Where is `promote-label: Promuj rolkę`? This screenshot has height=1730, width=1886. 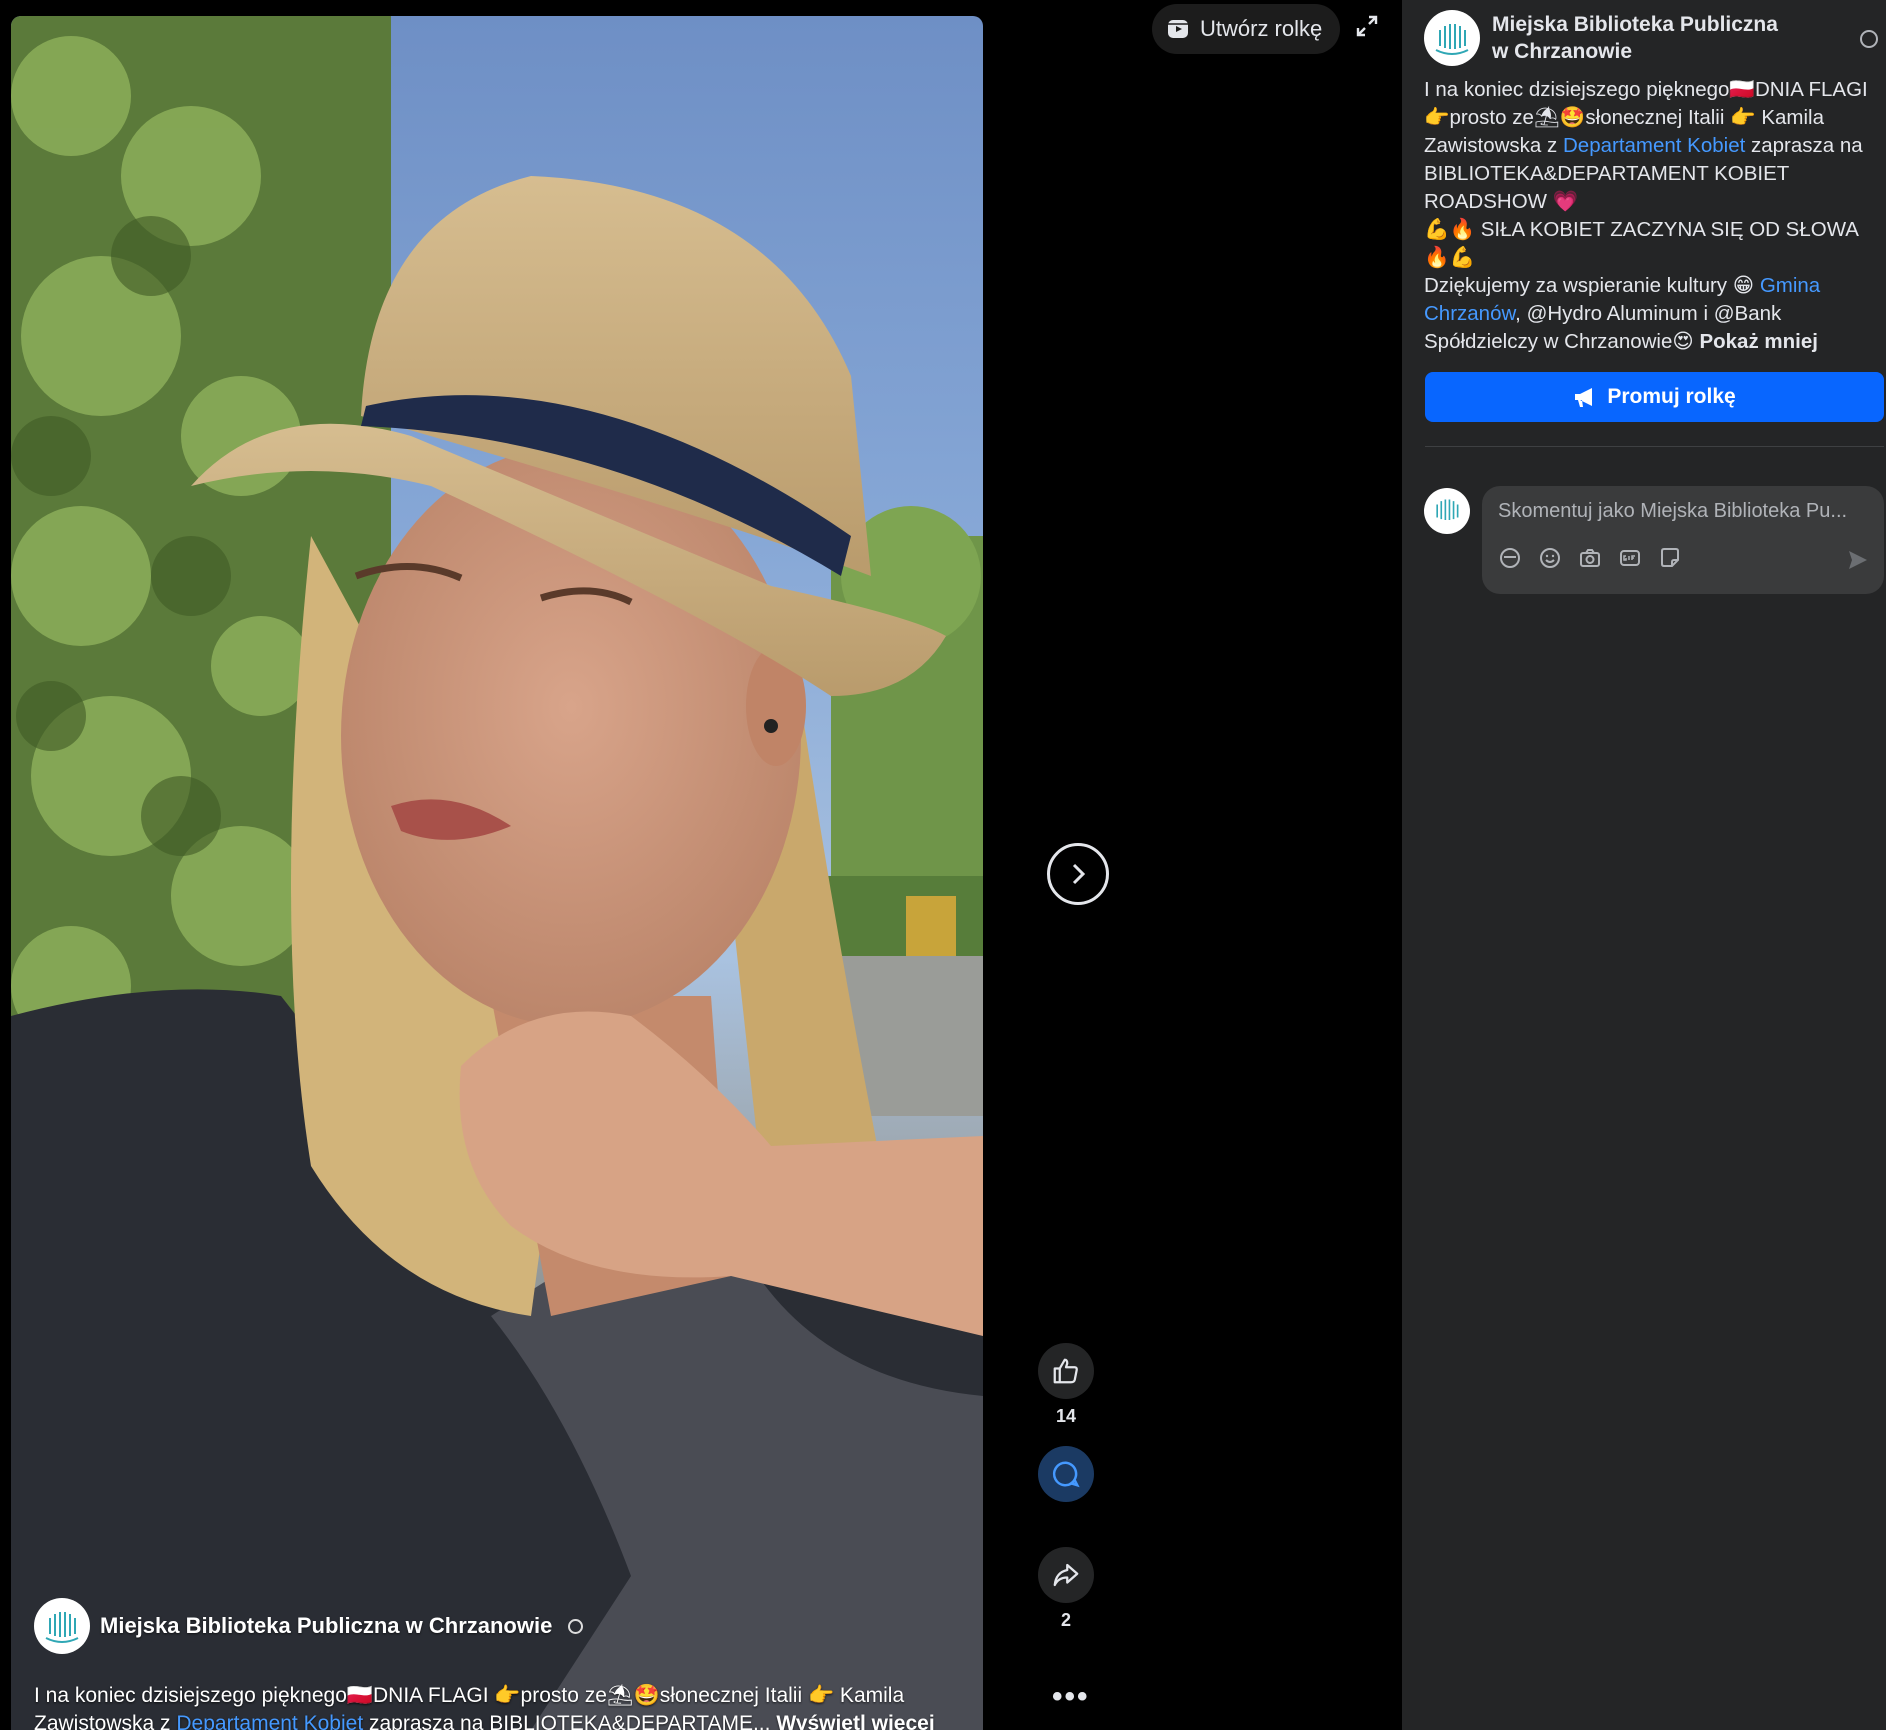
promote-label: Promuj rolkę is located at coordinates (1671, 396).